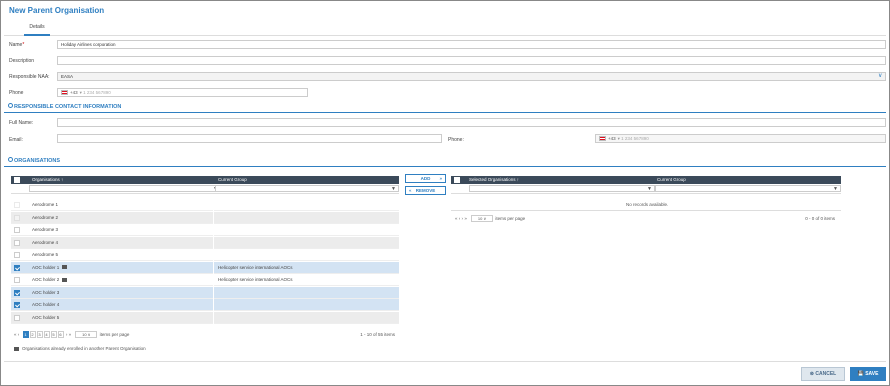 Image resolution: width=890 pixels, height=386 pixels. I want to click on email-input, so click(249, 138).